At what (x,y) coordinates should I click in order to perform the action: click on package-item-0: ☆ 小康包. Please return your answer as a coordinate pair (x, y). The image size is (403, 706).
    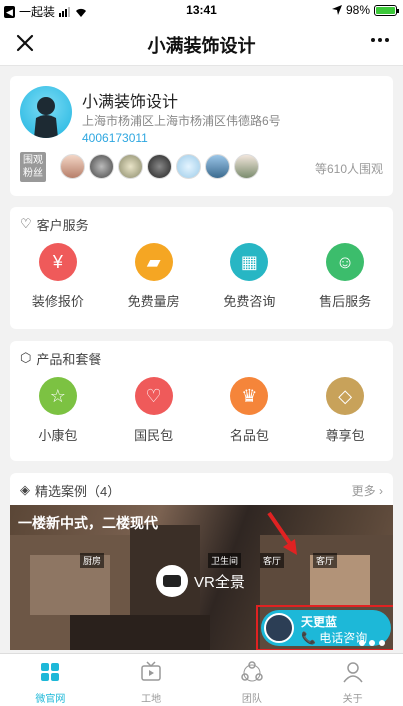
    Looking at the image, I should click on (58, 410).